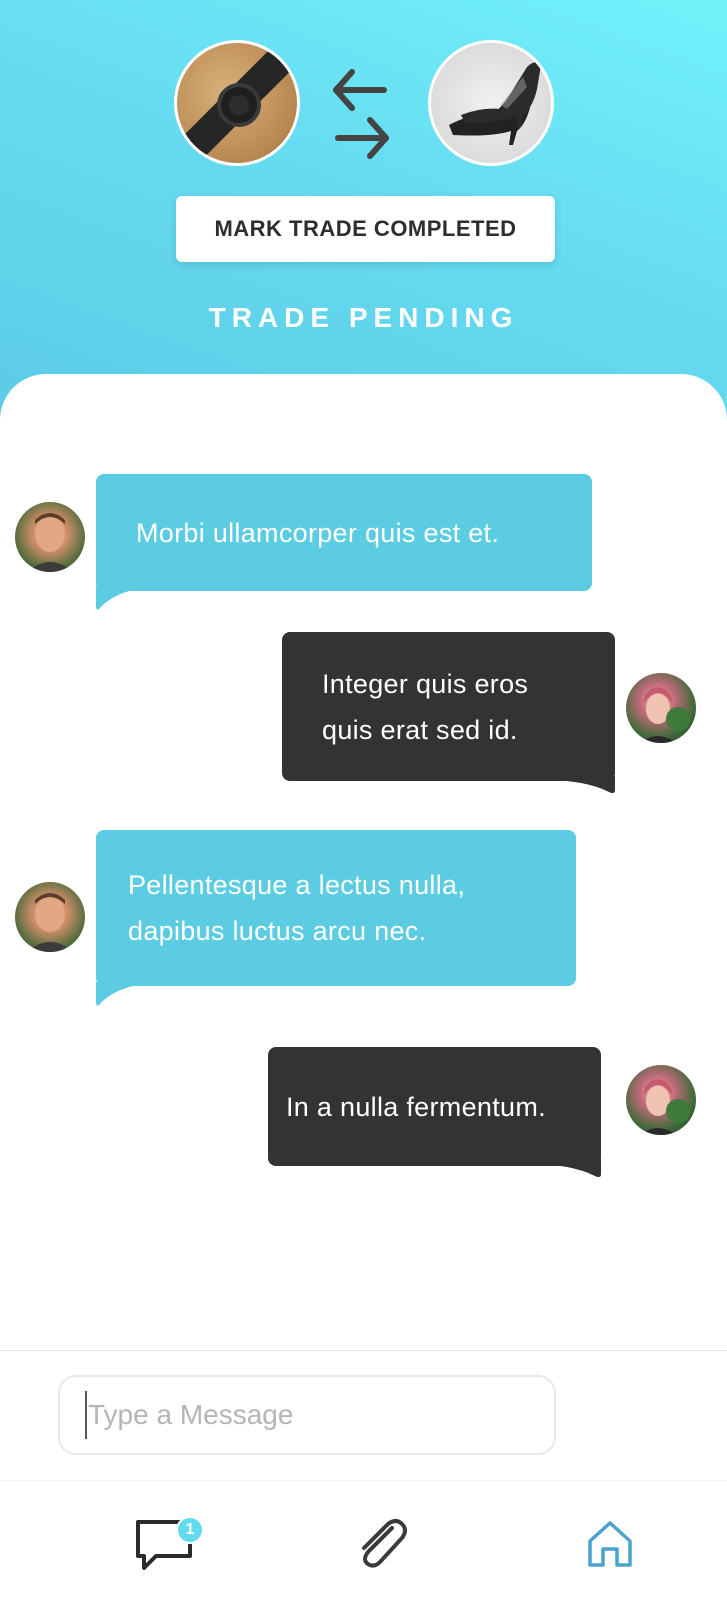  I want to click on home-icon, so click(610, 1544).